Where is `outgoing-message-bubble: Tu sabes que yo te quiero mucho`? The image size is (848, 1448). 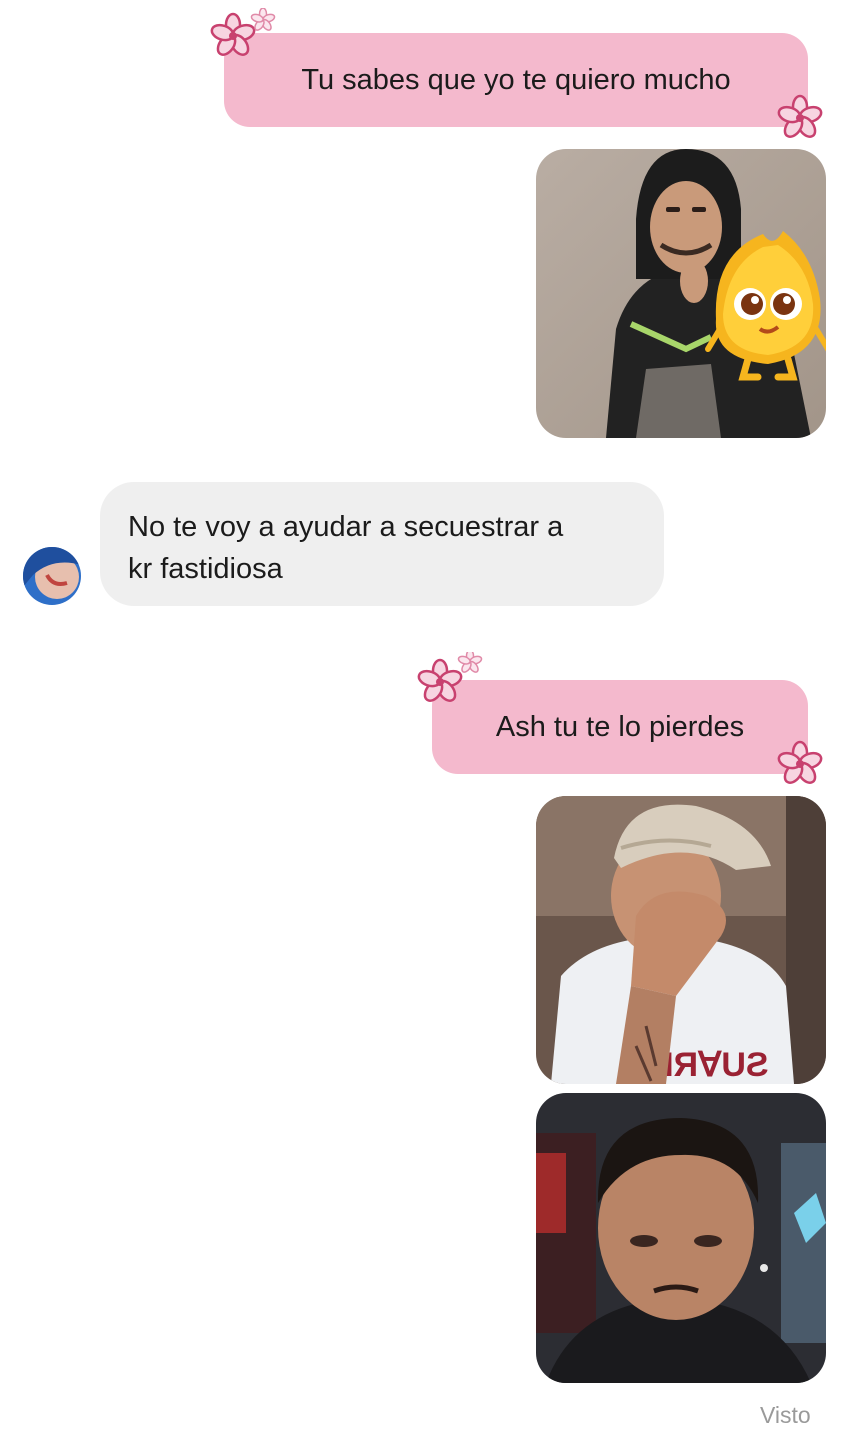
outgoing-message-bubble: Tu sabes que yo te quiero mucho is located at coordinates (516, 80).